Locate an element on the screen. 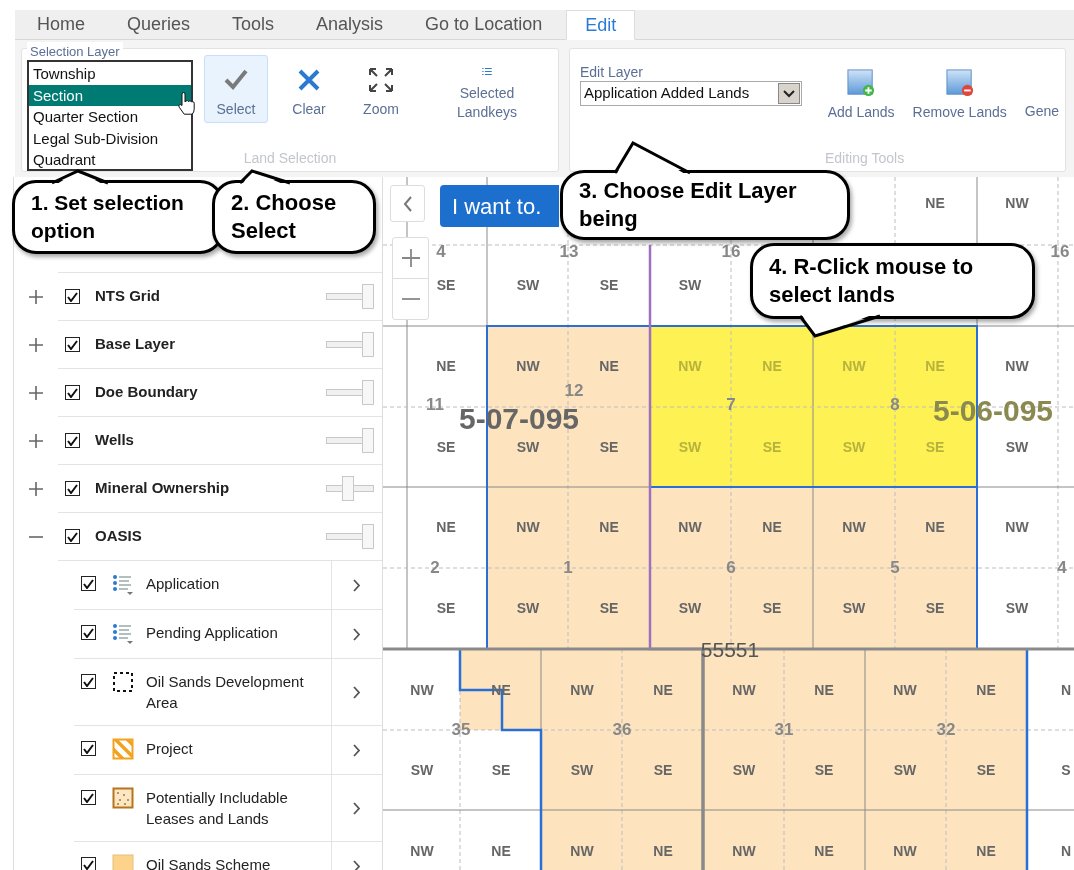 The image size is (1074, 870). expand-arrows-icon is located at coordinates (381, 80).